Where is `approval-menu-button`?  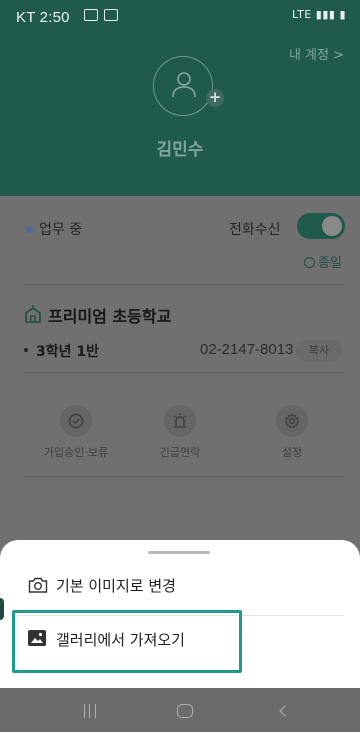
approval-menu-button is located at coordinates (76, 421).